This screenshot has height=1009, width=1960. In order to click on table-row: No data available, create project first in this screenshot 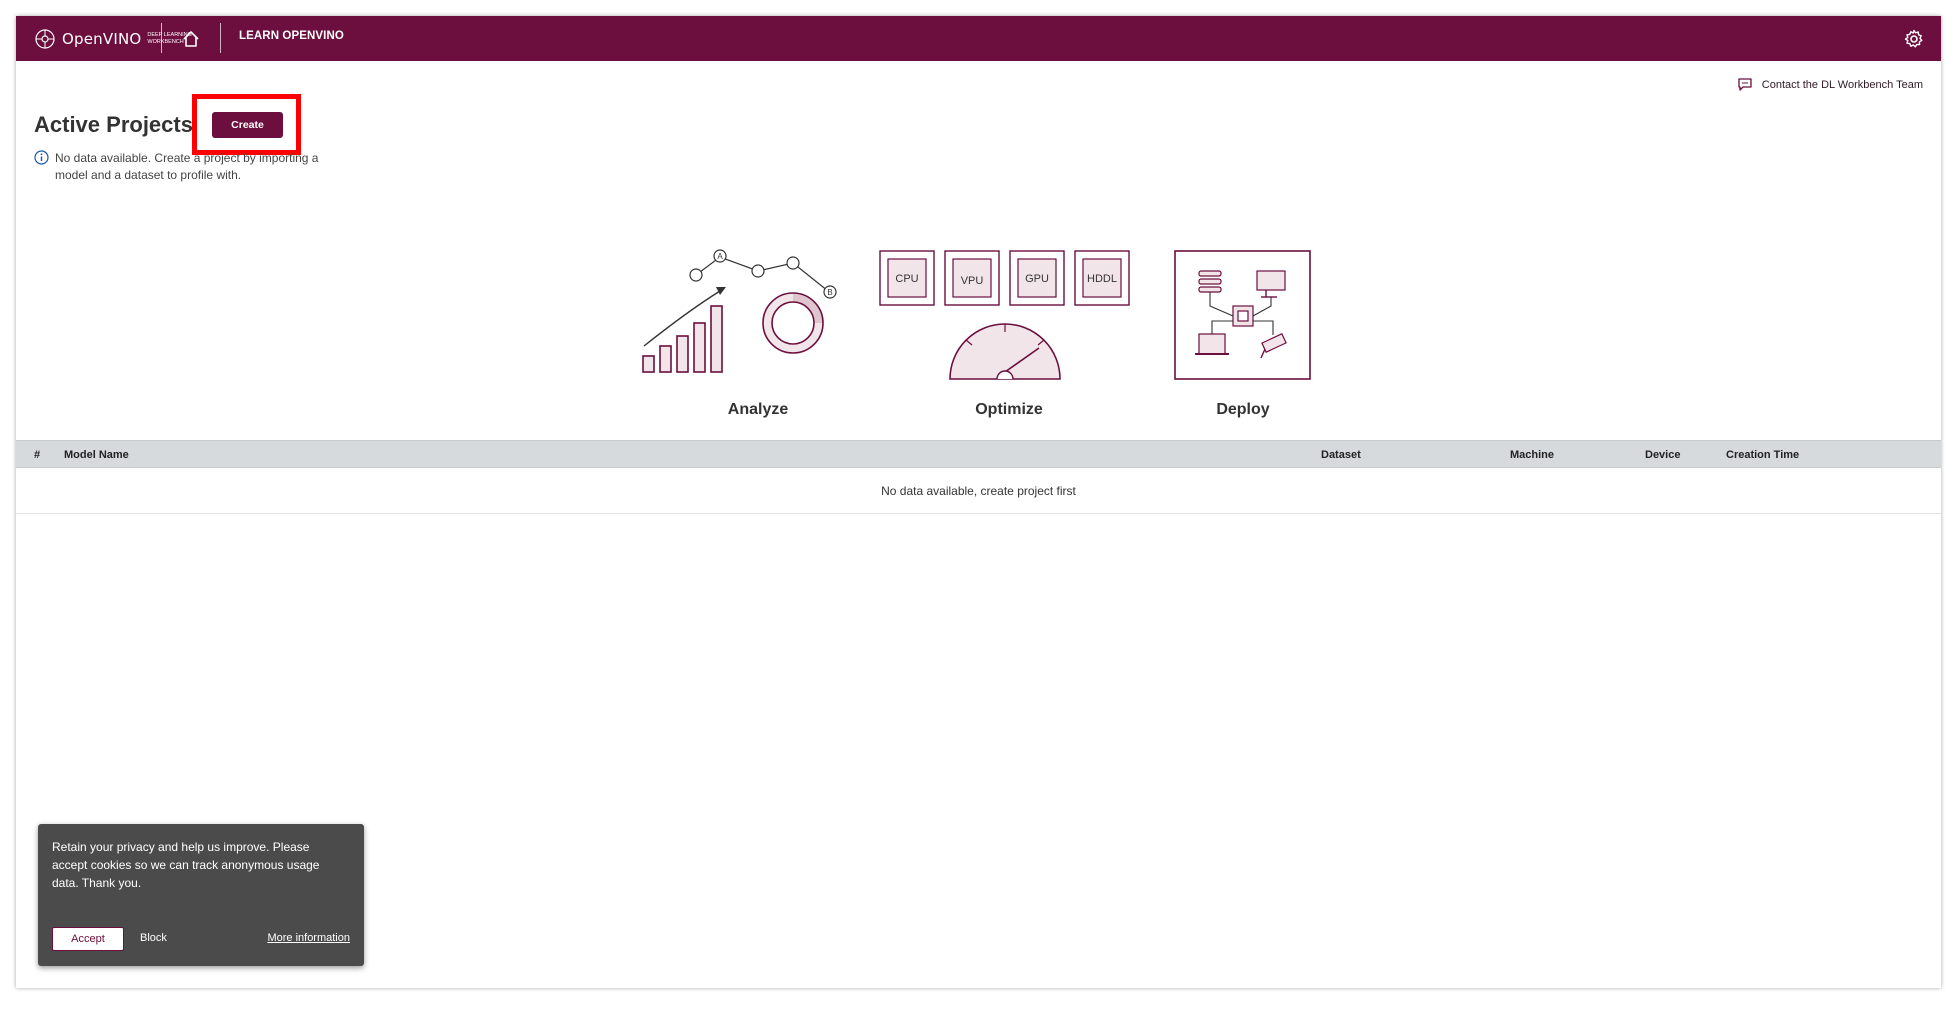, I will do `click(978, 491)`.